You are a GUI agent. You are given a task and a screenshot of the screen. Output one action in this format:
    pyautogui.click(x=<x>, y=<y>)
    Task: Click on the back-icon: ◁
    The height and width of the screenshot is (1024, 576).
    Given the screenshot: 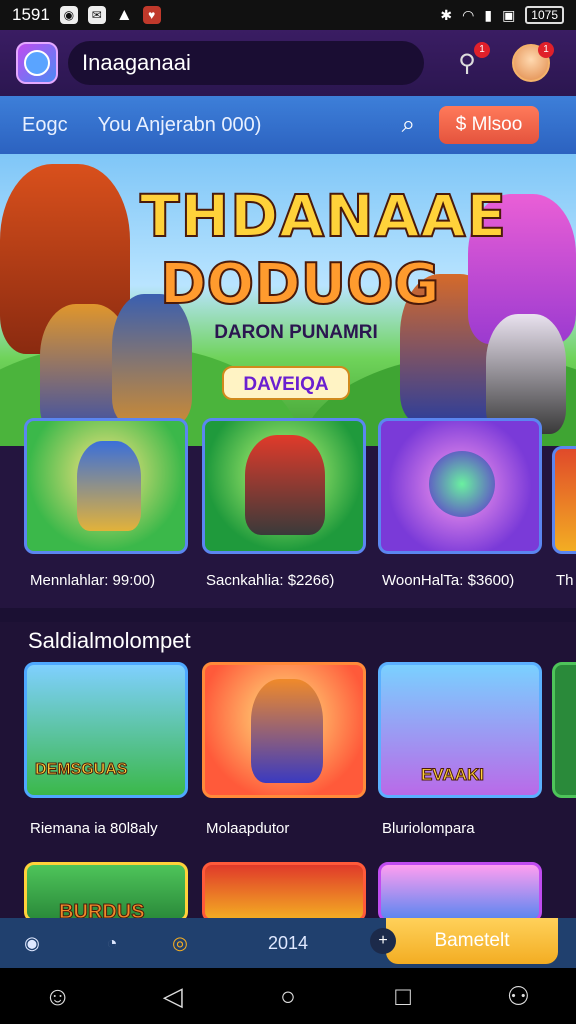 What is the action you would take?
    pyautogui.click(x=173, y=996)
    